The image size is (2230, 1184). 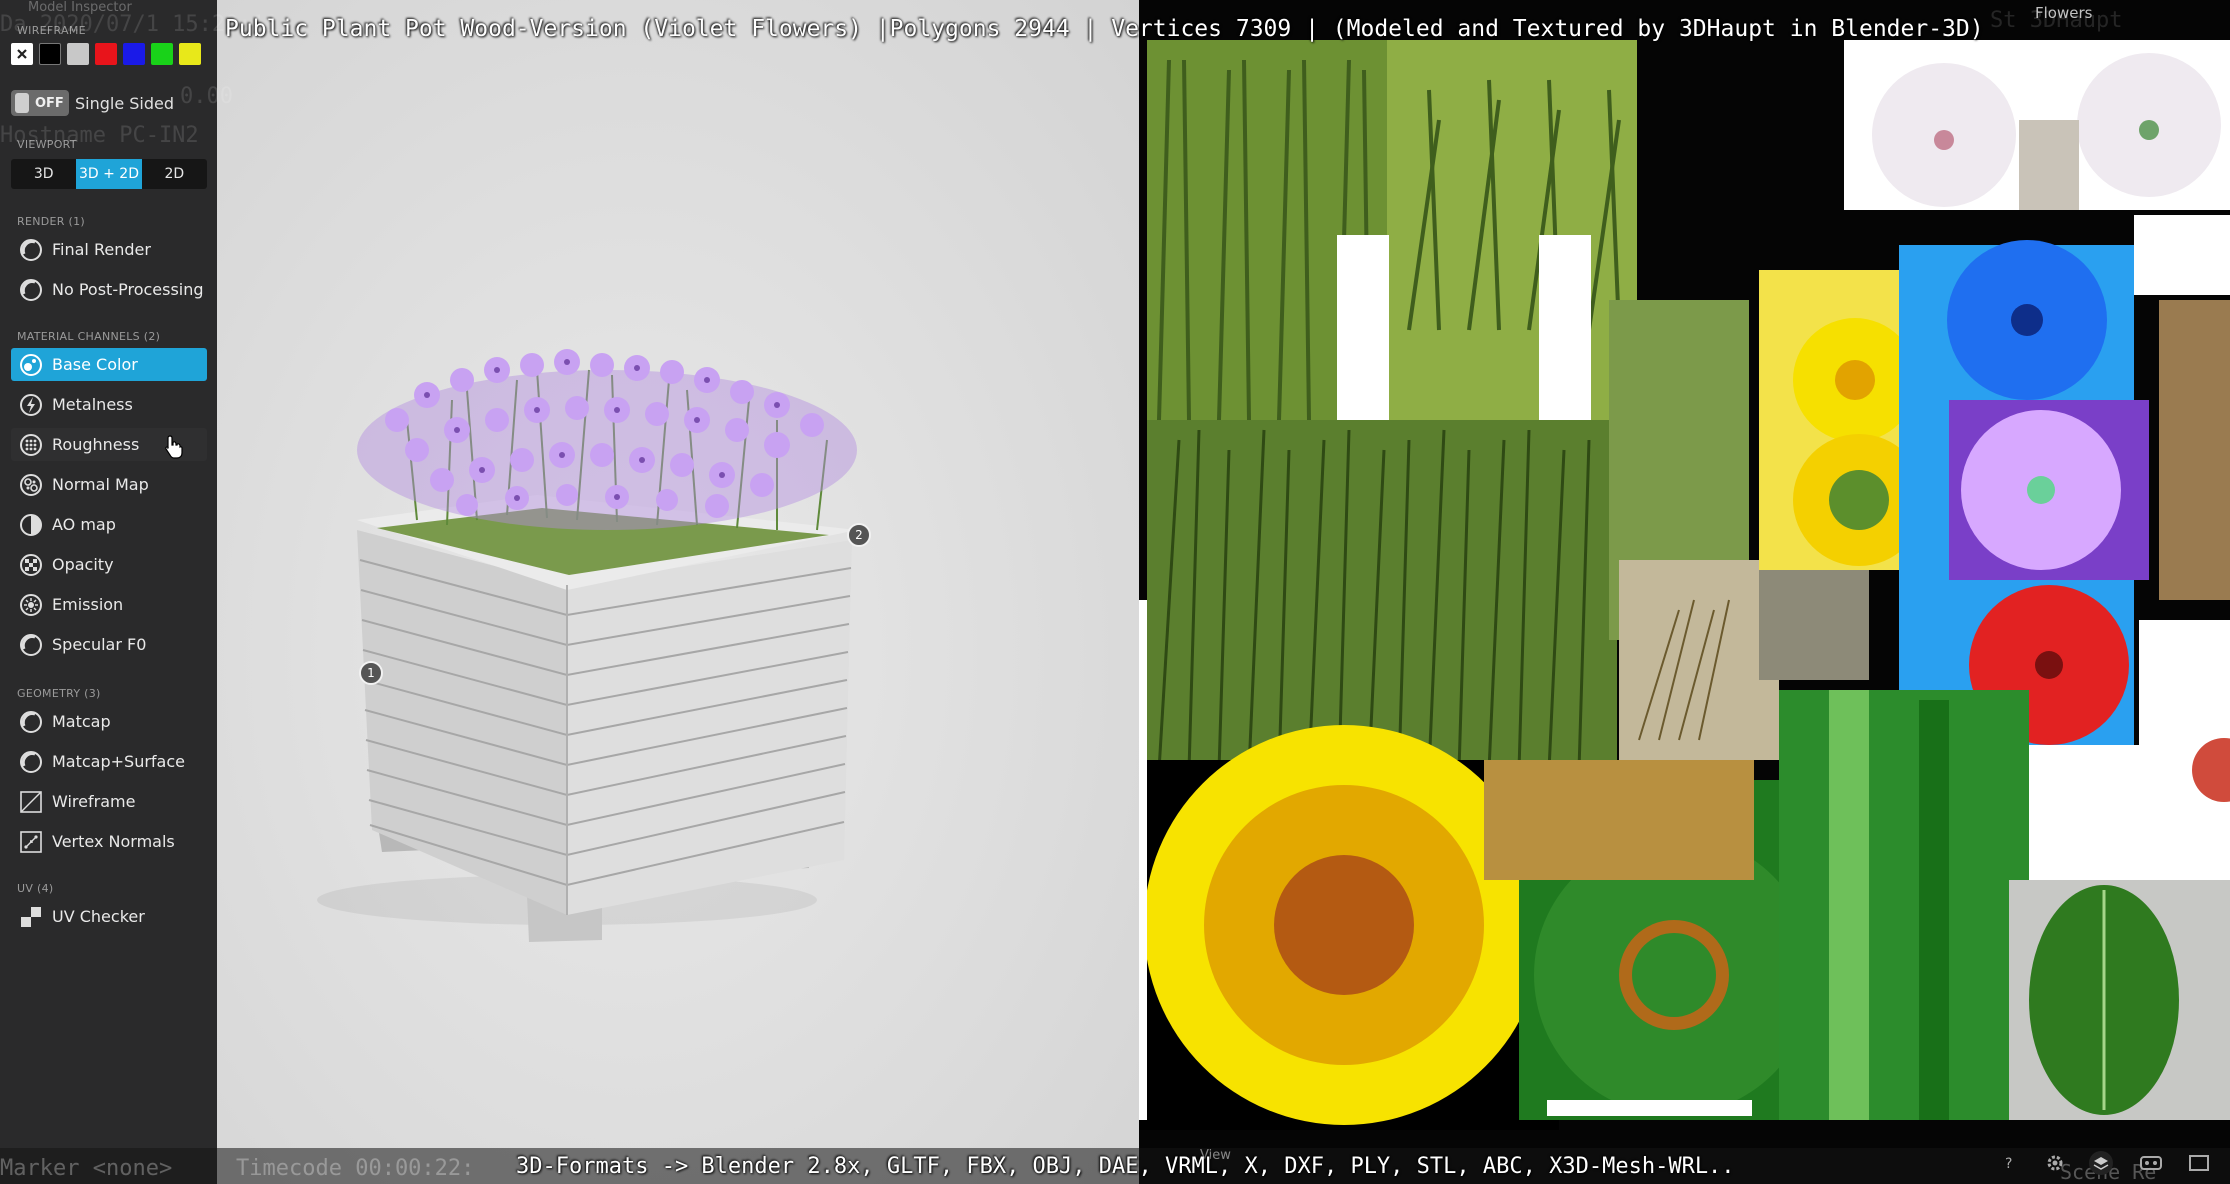 What do you see at coordinates (31, 525) in the screenshot?
I see `ao-map-icon` at bounding box center [31, 525].